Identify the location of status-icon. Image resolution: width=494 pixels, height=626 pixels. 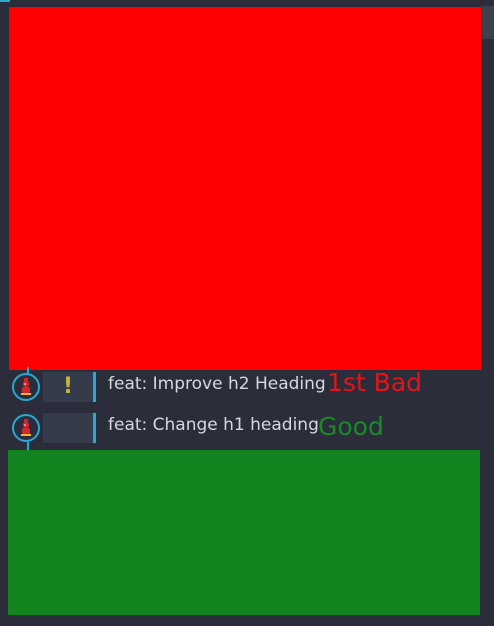
(68, 428).